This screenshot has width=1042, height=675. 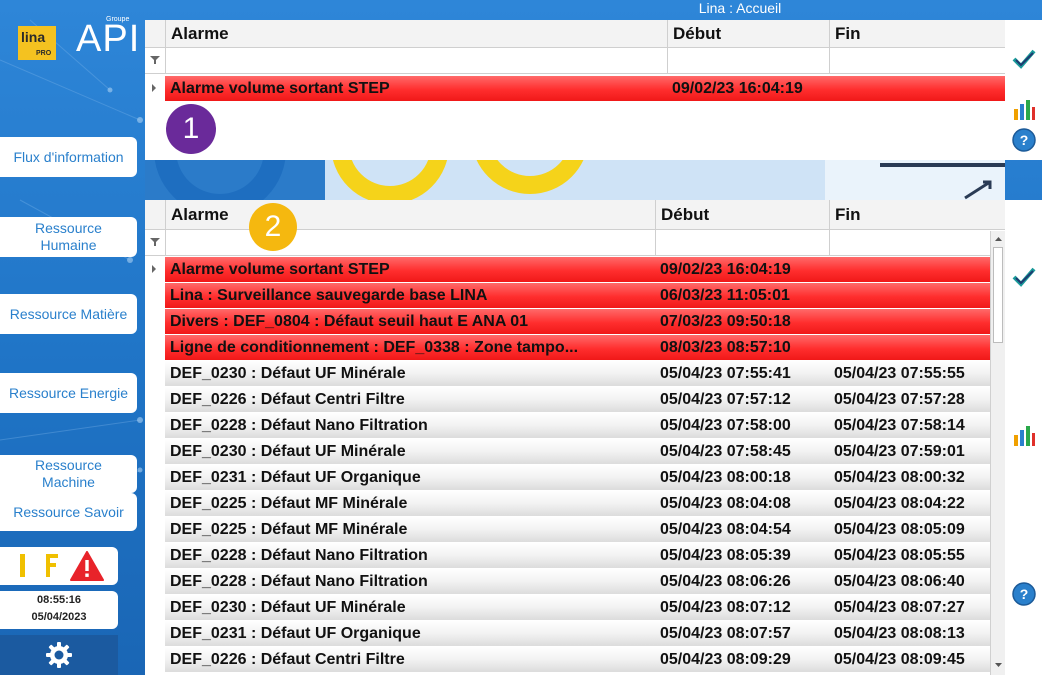 I want to click on sidebar-item-ressource-matiere: Ressource Matière, so click(x=68, y=314).